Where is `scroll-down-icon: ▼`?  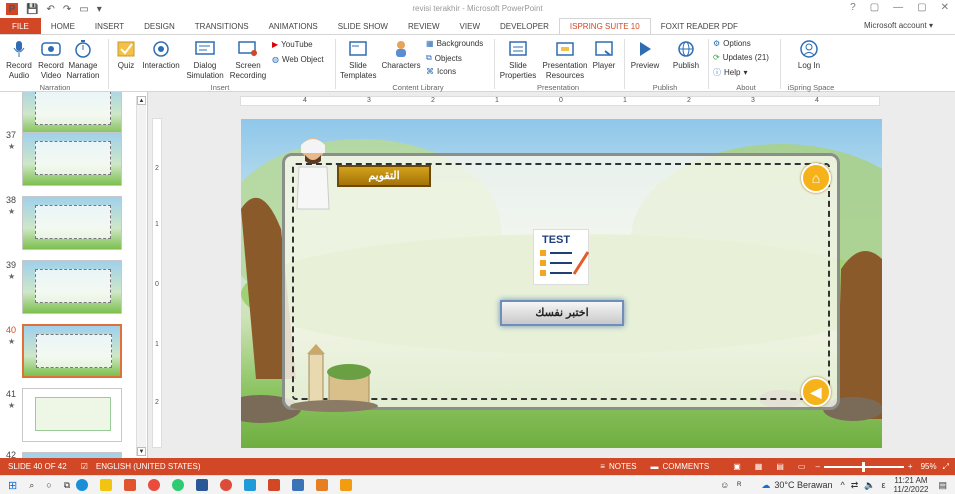
scroll-down-icon: ▼ is located at coordinates (141, 451).